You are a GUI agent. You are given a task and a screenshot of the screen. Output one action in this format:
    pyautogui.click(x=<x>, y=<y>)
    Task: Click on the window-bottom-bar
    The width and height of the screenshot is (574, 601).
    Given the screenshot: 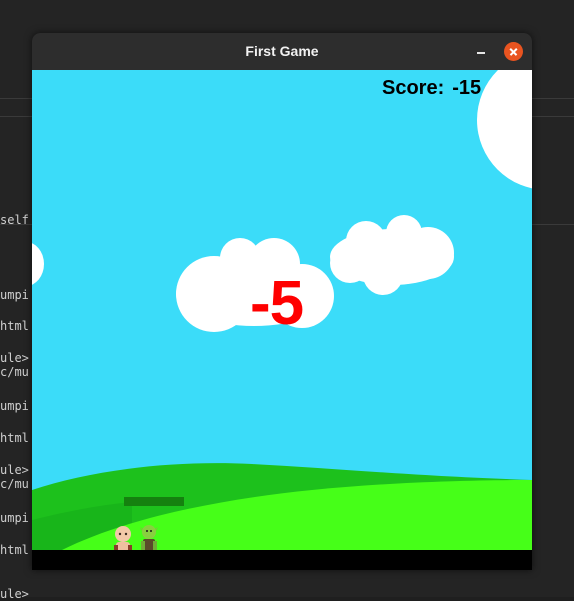 What is the action you would take?
    pyautogui.click(x=282, y=560)
    